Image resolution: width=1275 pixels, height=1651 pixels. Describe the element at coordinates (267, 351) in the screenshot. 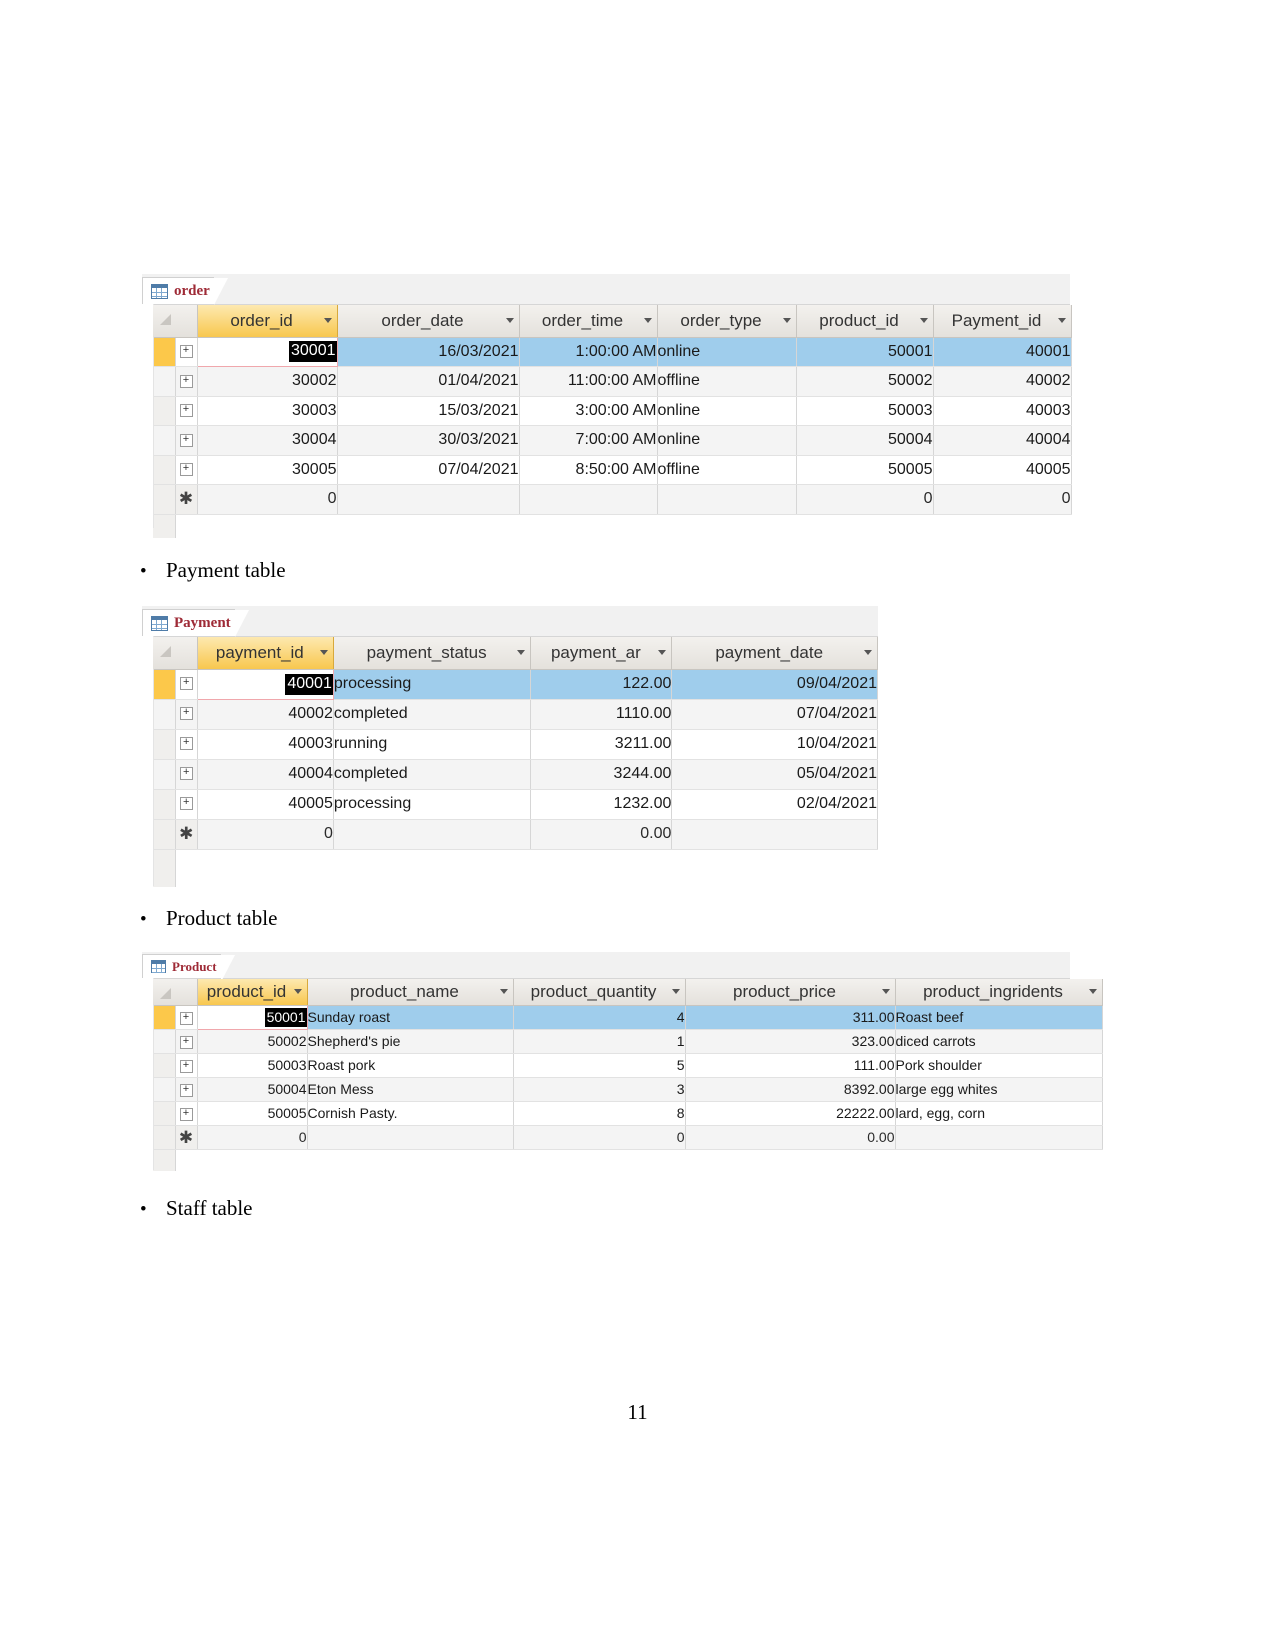

I see `cell-order_id: 30001` at that location.